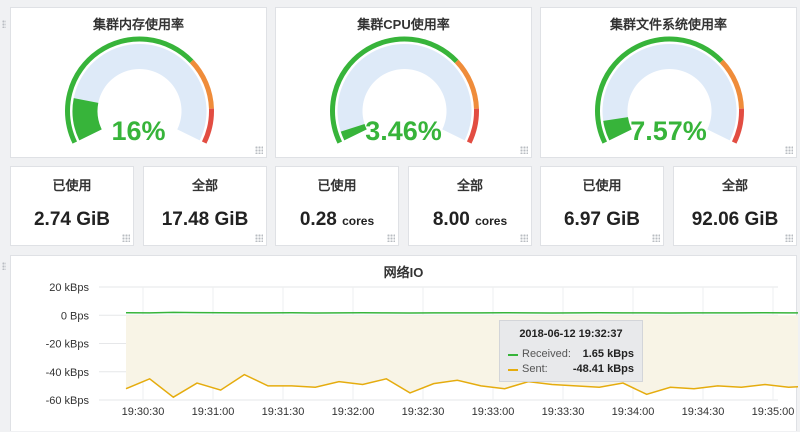 The height and width of the screenshot is (432, 800). I want to click on x-tick-label: 19:31:00, so click(213, 412).